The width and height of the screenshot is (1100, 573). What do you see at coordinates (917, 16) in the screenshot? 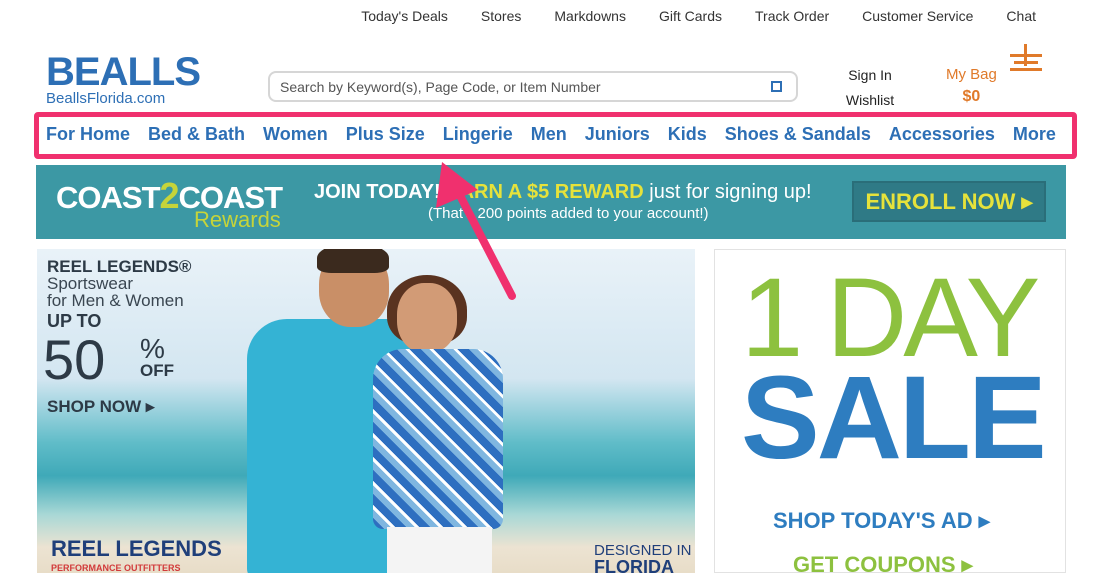
I see `customer-service-link: Customer Service` at bounding box center [917, 16].